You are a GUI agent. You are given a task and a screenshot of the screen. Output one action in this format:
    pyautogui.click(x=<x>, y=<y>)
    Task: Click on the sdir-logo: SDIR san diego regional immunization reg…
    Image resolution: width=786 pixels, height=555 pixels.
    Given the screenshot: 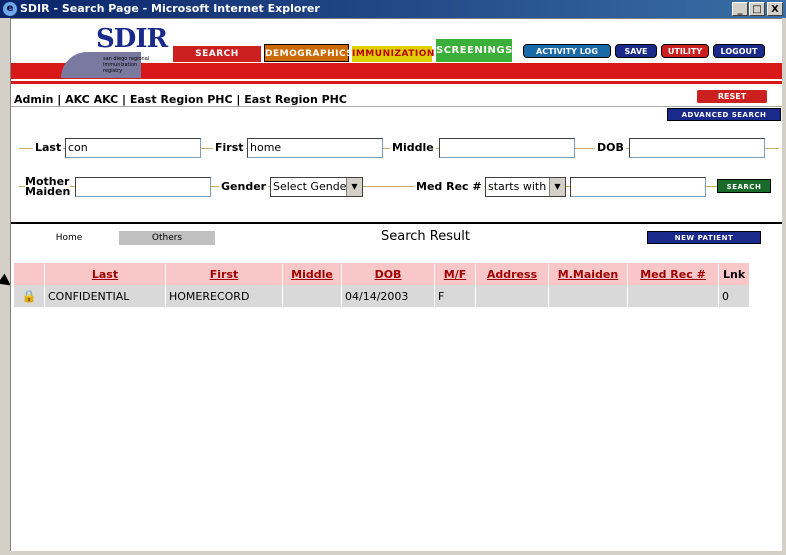 What is the action you would take?
    pyautogui.click(x=114, y=53)
    